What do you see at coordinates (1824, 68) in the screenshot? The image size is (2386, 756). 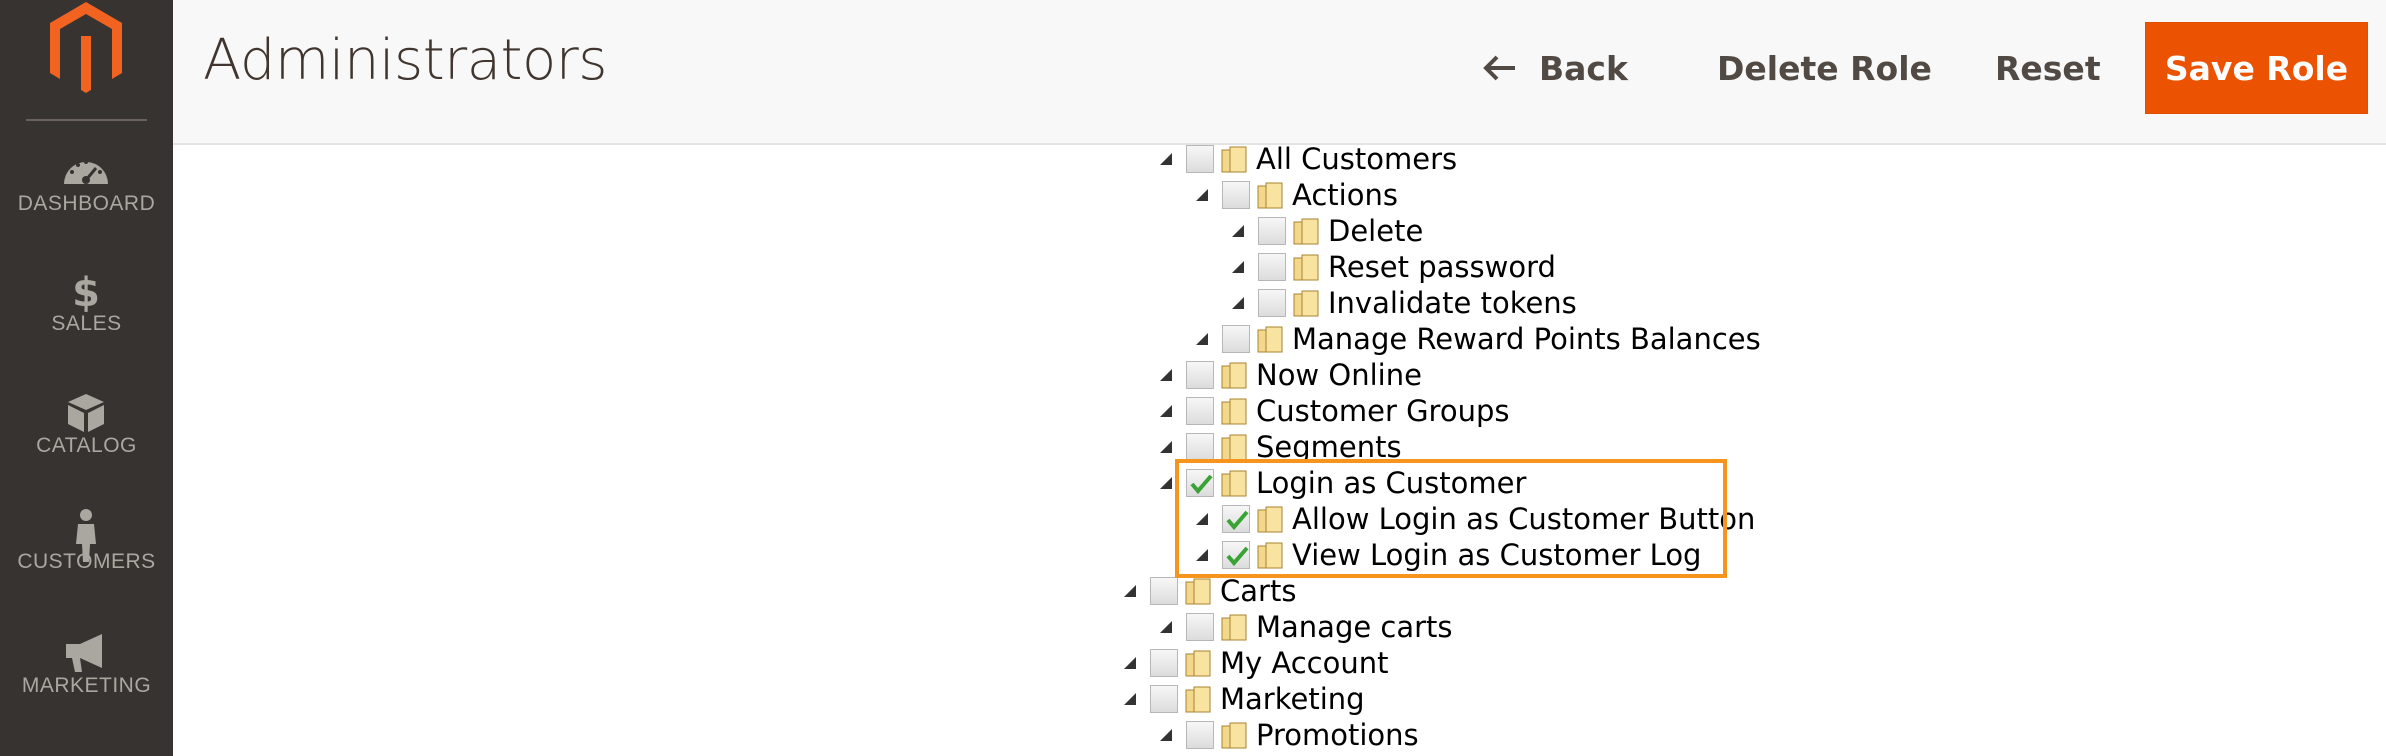 I see `delete-role-button: Delete Role` at bounding box center [1824, 68].